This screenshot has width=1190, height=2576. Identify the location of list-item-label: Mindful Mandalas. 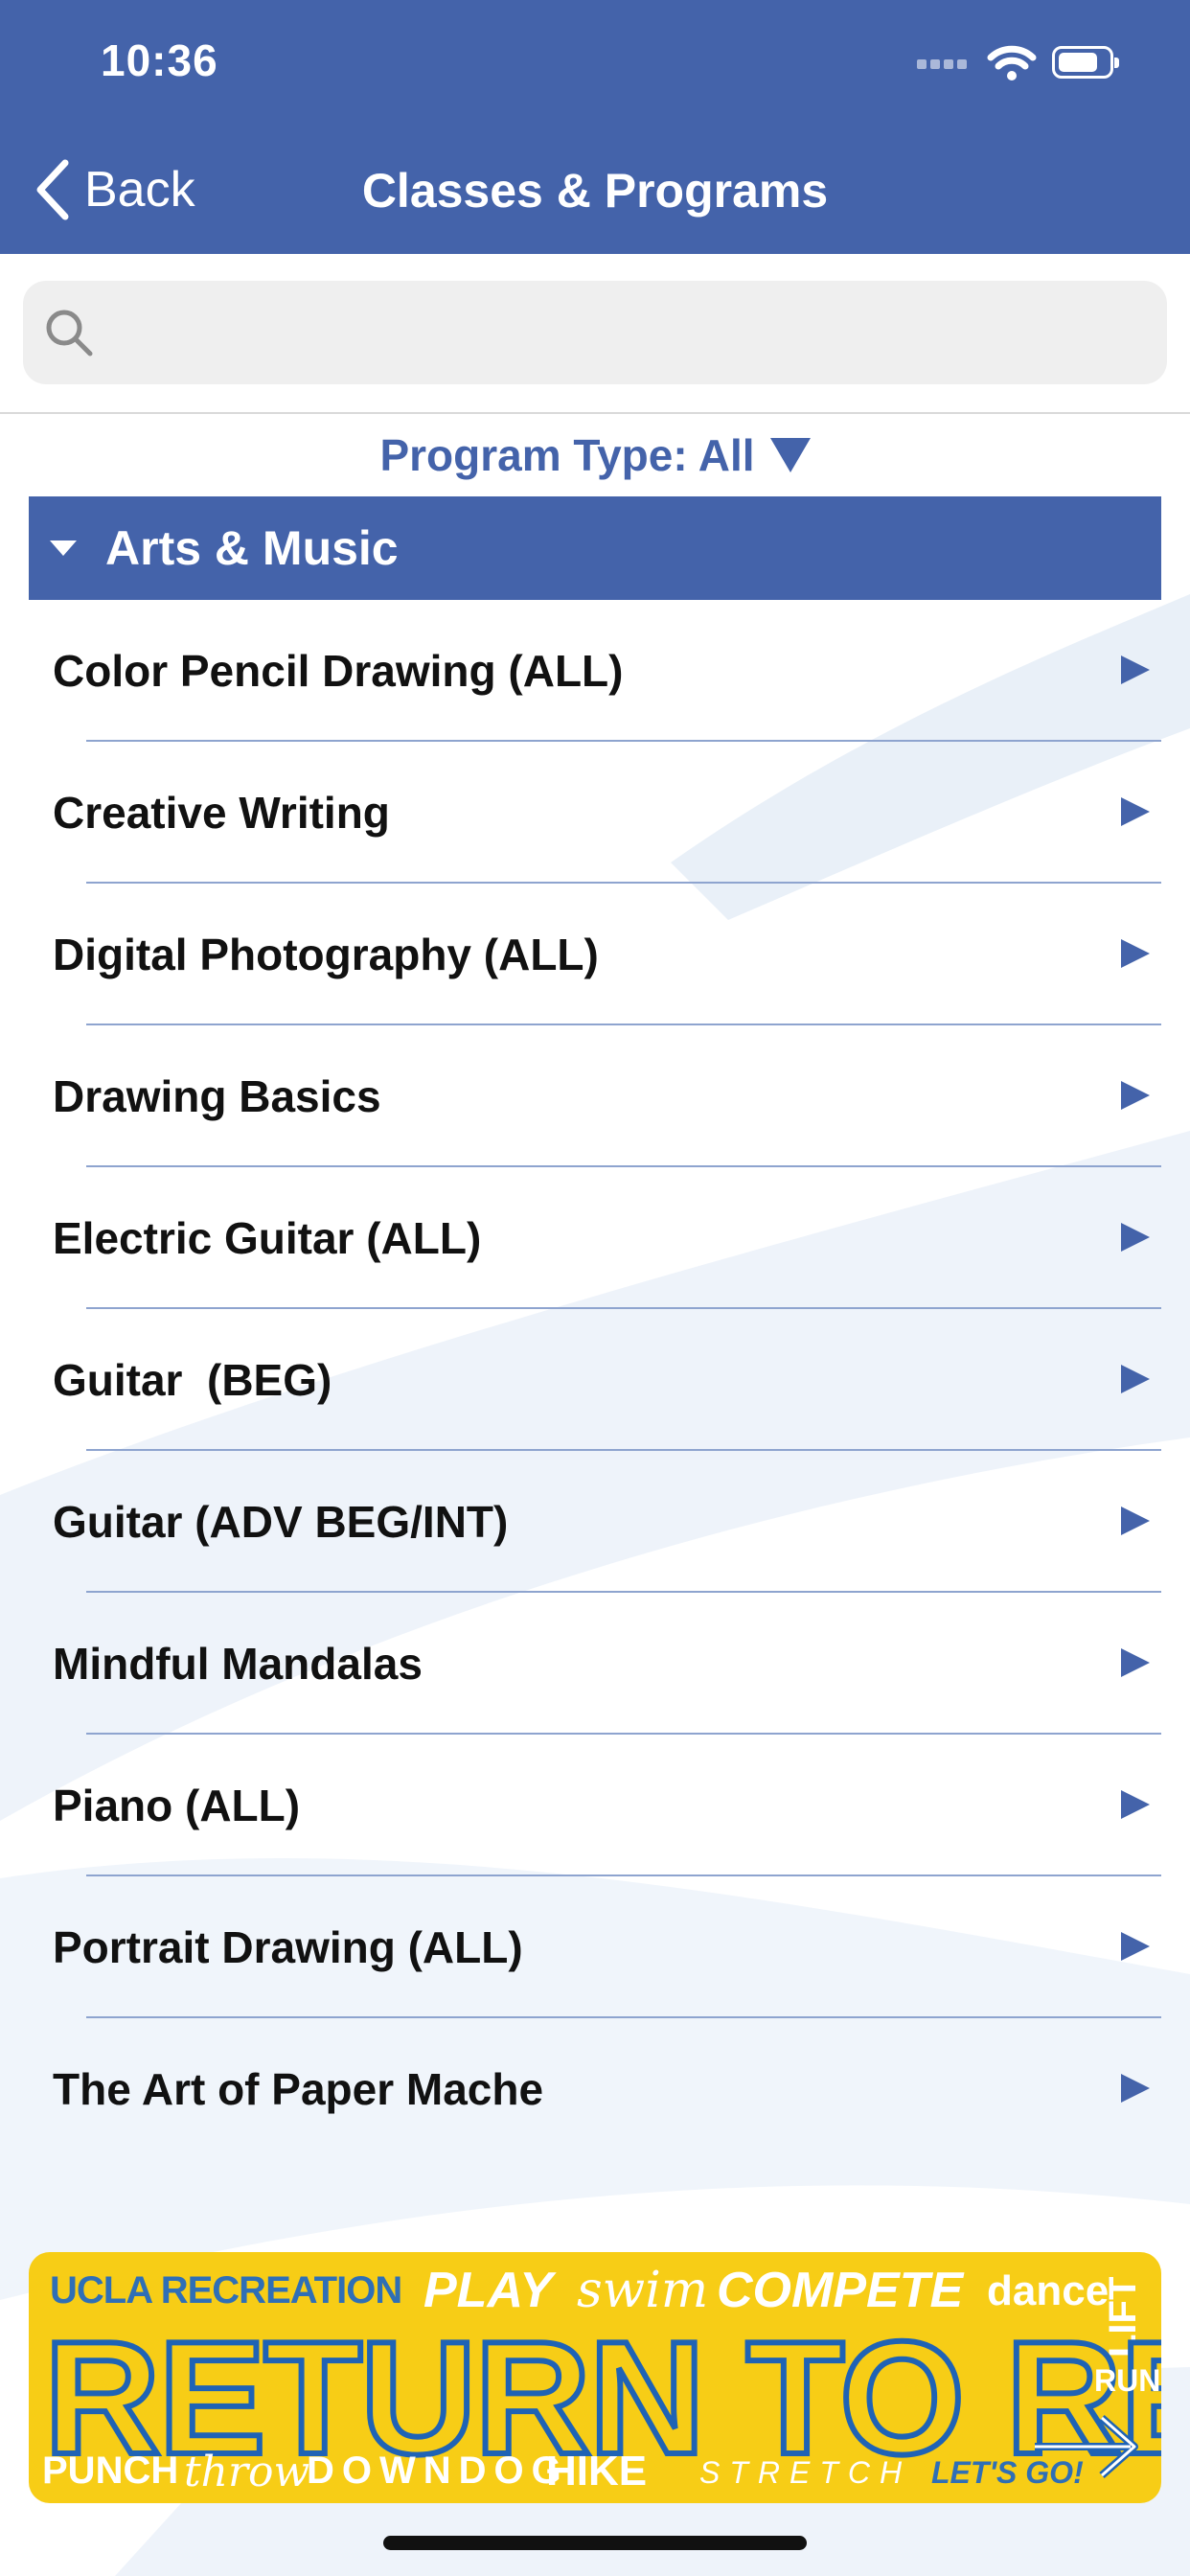
(238, 1664).